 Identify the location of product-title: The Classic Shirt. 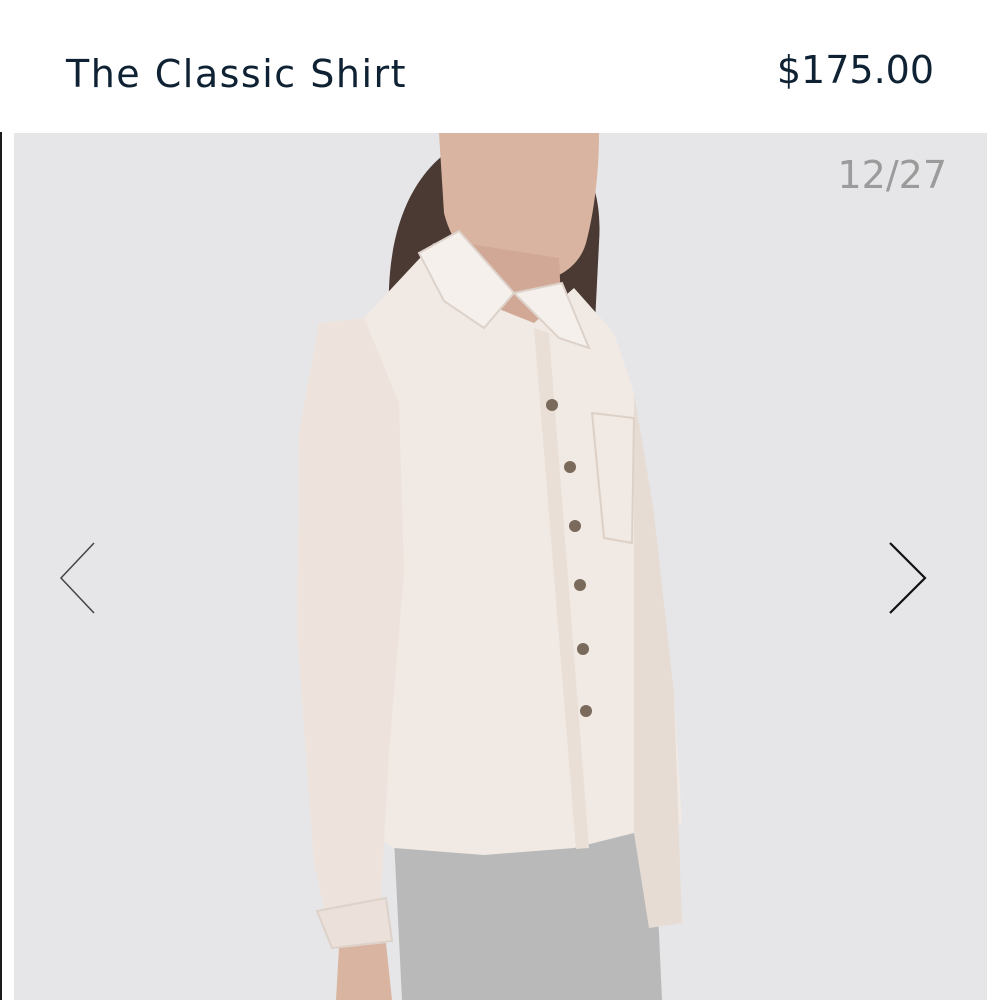
(237, 74).